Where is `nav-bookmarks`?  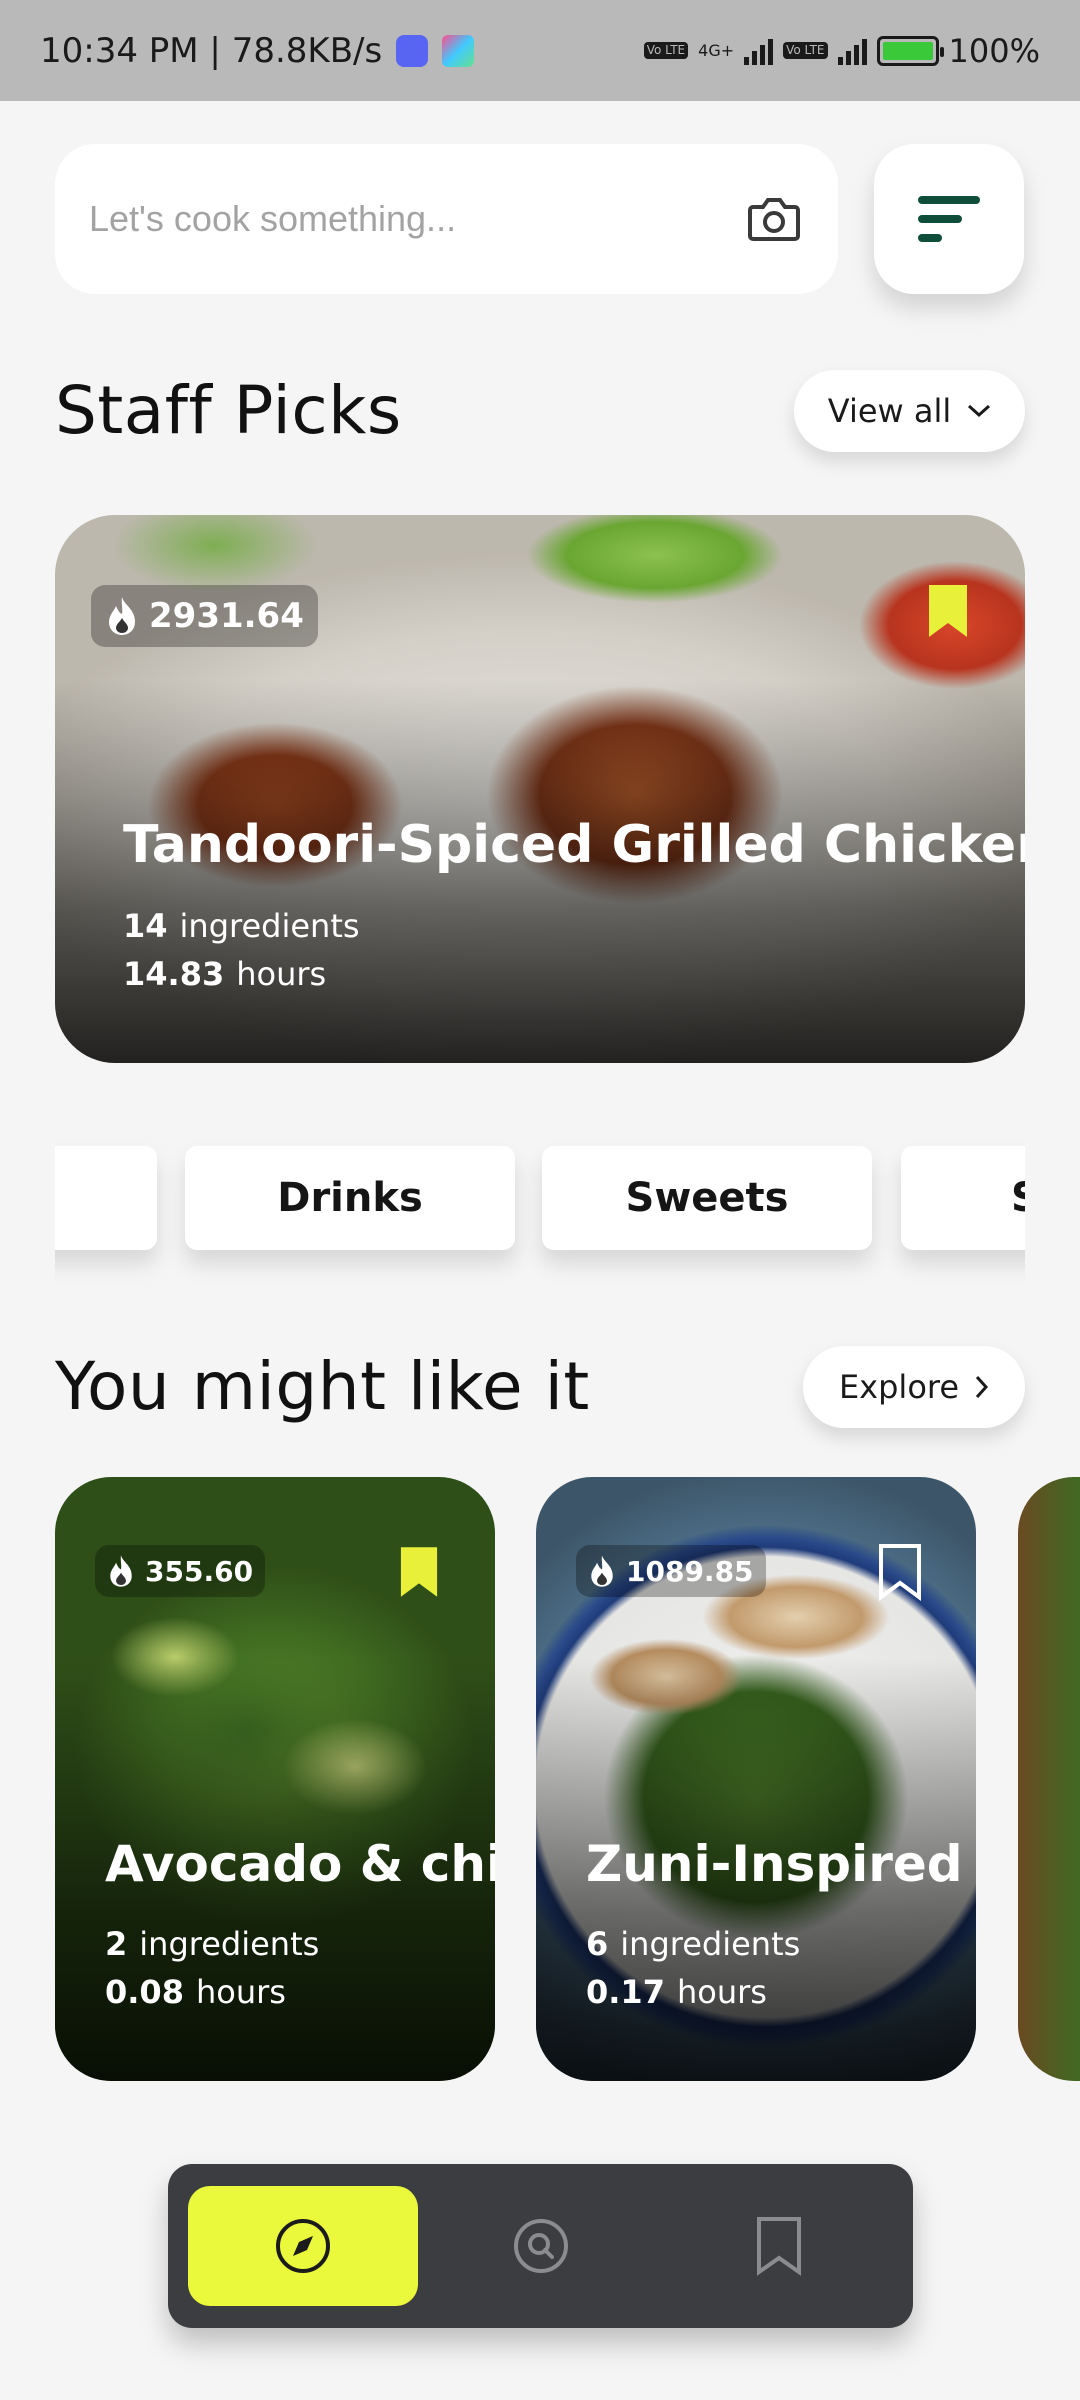
nav-bookmarks is located at coordinates (779, 2246).